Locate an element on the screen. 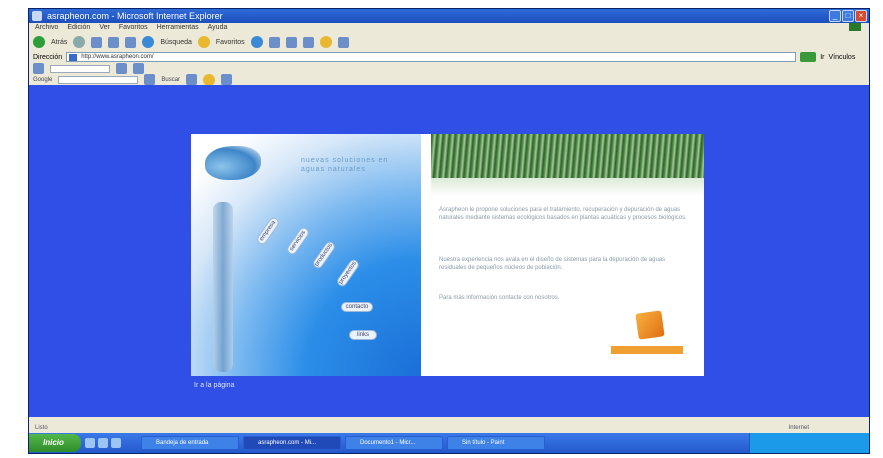 This screenshot has height=458, width=883. site-menu-contacto: contacto is located at coordinates (357, 307).